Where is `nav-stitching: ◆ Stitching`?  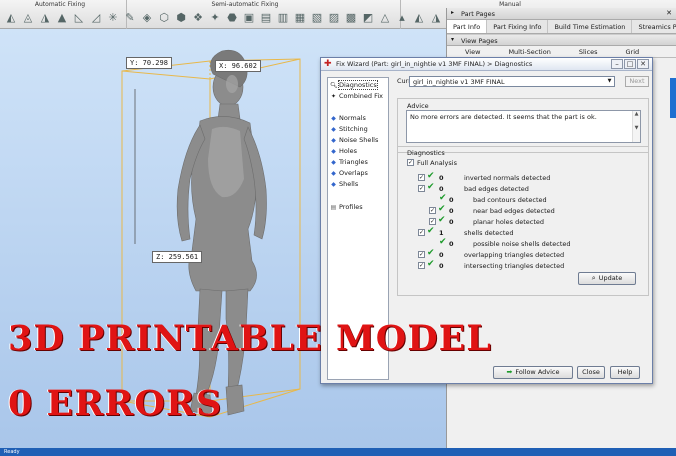
nav-stitching: ◆ Stitching is located at coordinates (349, 129).